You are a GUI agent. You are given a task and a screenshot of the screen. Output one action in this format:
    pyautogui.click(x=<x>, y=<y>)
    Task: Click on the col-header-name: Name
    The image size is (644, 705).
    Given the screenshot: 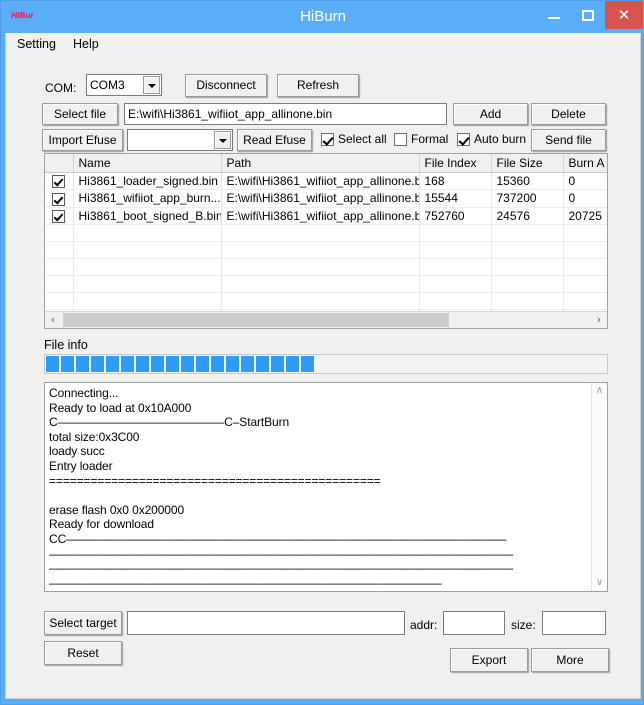 What is the action you would take?
    pyautogui.click(x=147, y=163)
    